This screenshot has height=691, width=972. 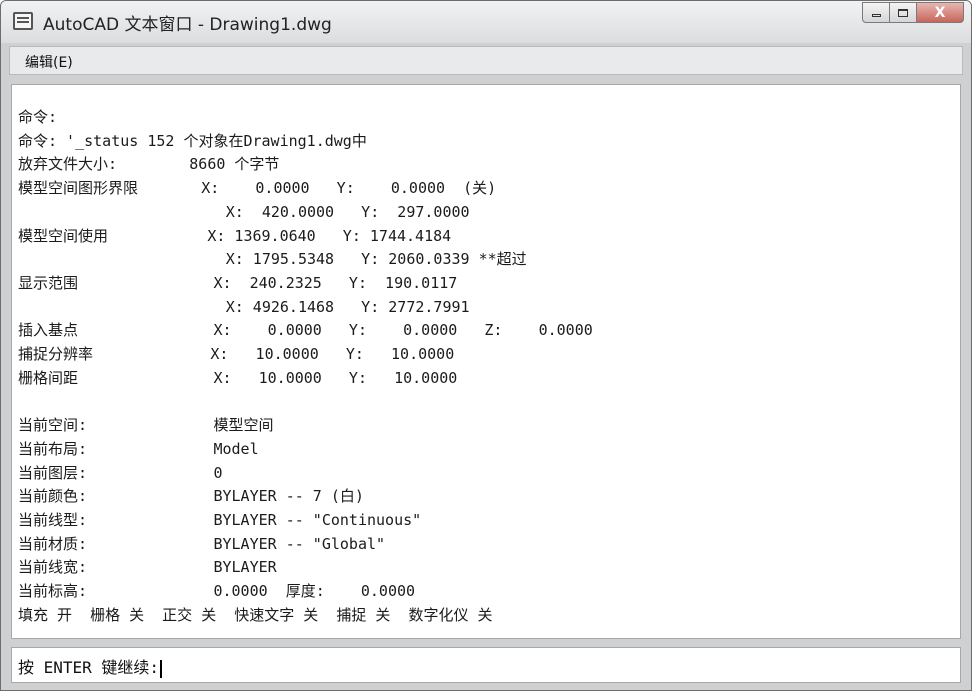 I want to click on caption-buttons: X, so click(x=913, y=12).